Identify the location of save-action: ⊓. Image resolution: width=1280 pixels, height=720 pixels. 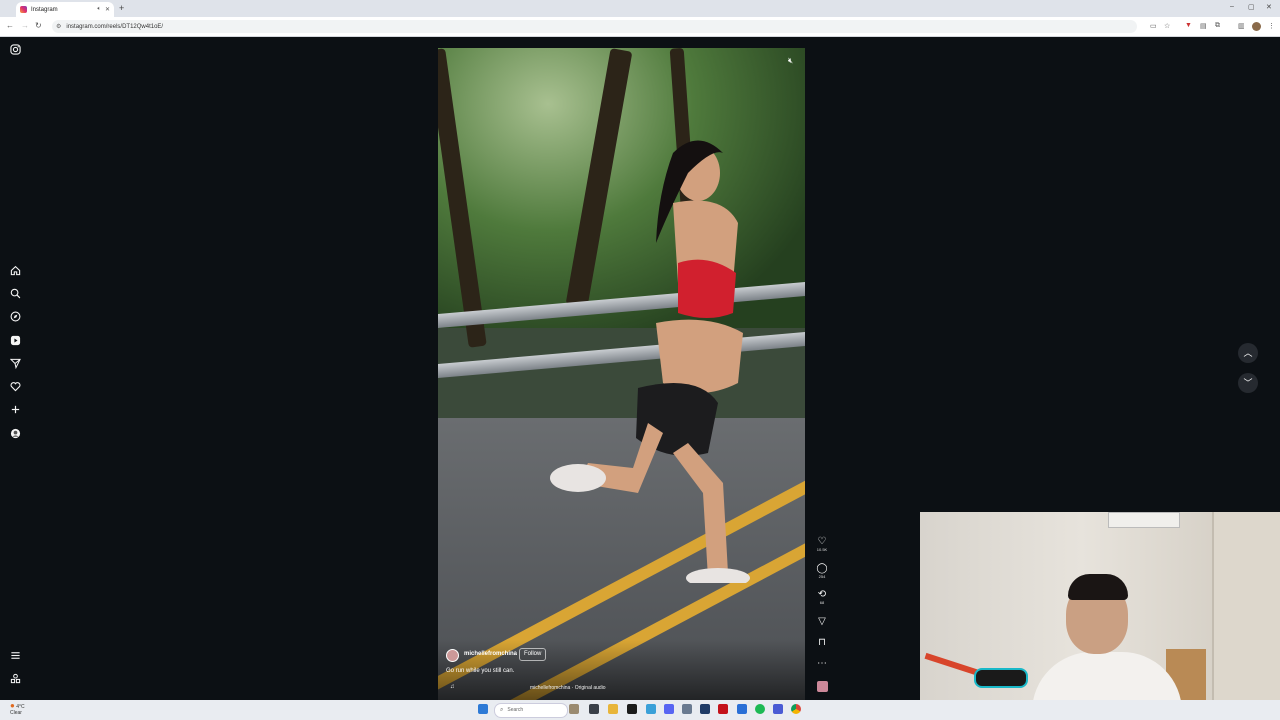
(822, 642).